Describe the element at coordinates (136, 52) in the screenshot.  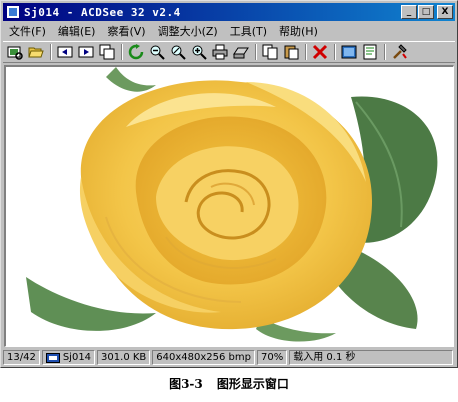
I see `rotate-icon` at that location.